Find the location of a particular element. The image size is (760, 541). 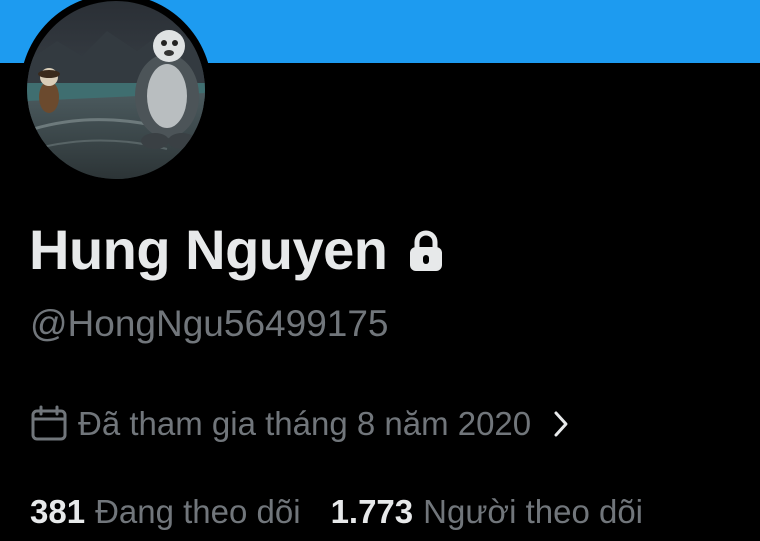

followers-count: 1.773 is located at coordinates (372, 511).